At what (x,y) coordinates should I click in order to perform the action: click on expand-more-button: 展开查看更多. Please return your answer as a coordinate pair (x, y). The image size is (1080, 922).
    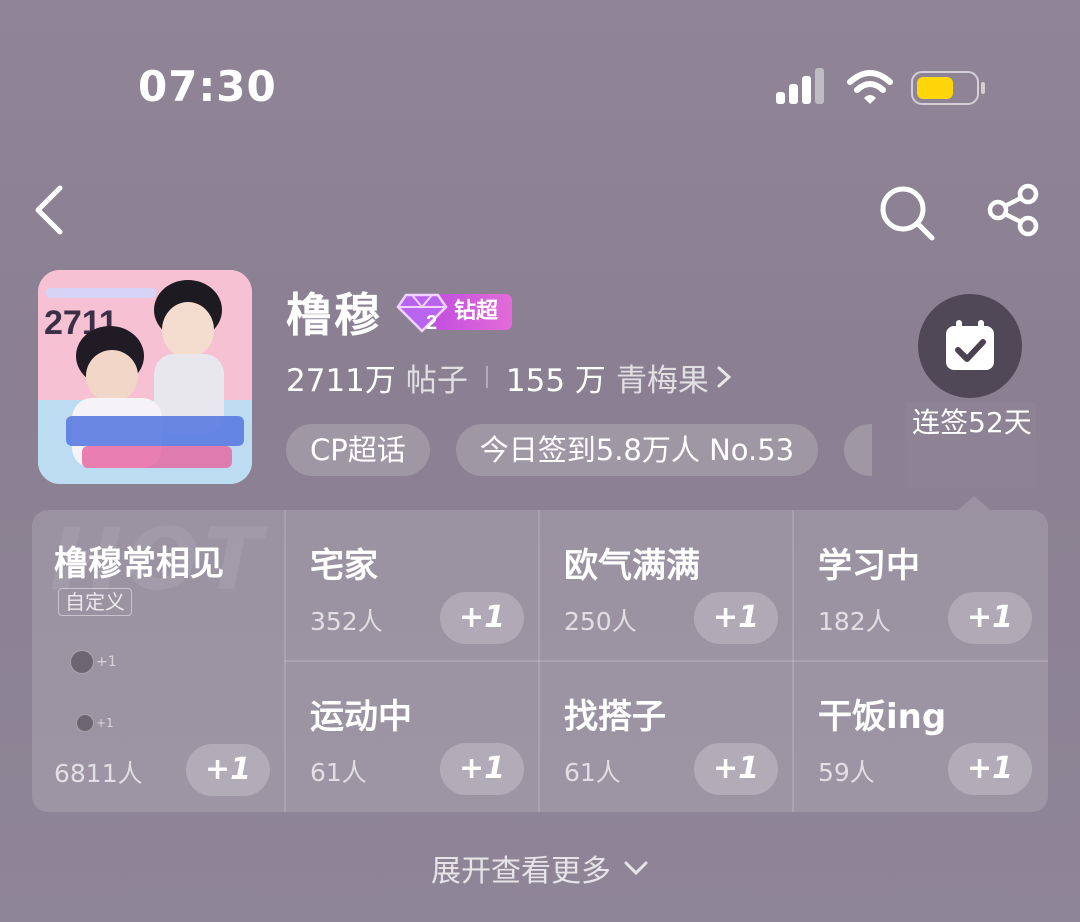
    Looking at the image, I should click on (540, 868).